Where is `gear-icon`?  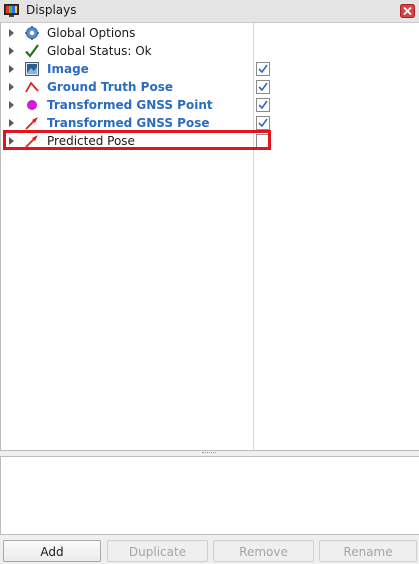 gear-icon is located at coordinates (32, 33).